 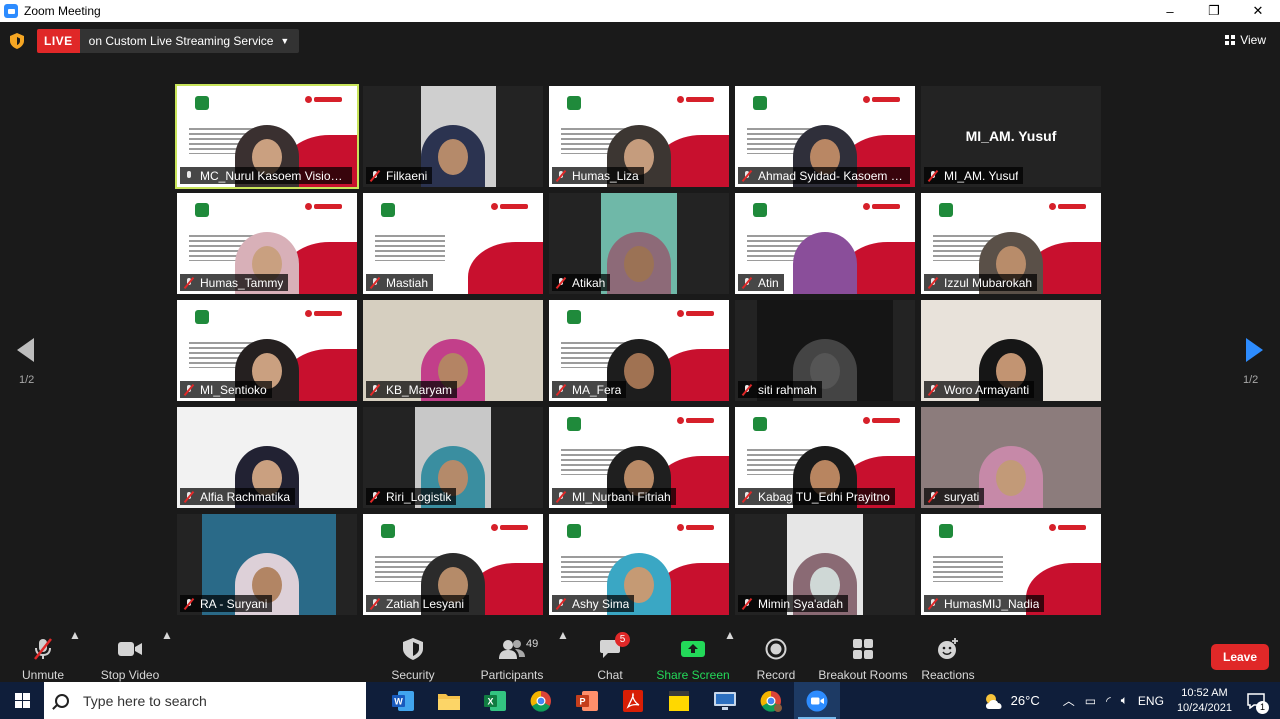 What do you see at coordinates (449, 700) in the screenshot?
I see `taskbar-file-explorer` at bounding box center [449, 700].